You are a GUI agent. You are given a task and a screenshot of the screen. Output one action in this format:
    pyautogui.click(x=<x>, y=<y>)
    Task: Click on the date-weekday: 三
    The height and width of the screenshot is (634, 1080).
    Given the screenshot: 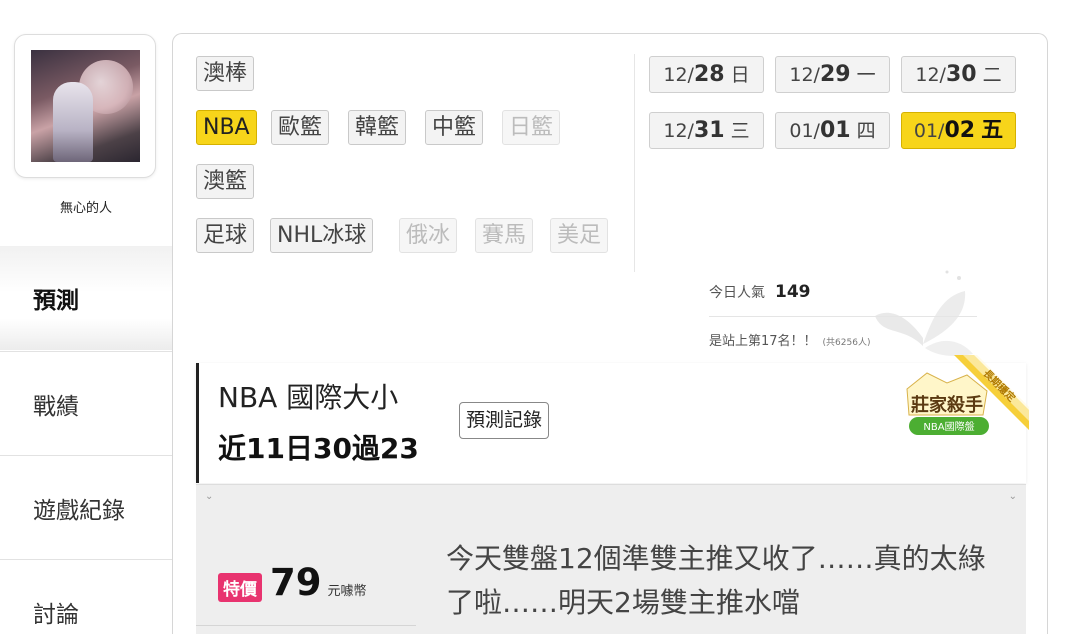 What is the action you would take?
    pyautogui.click(x=740, y=131)
    